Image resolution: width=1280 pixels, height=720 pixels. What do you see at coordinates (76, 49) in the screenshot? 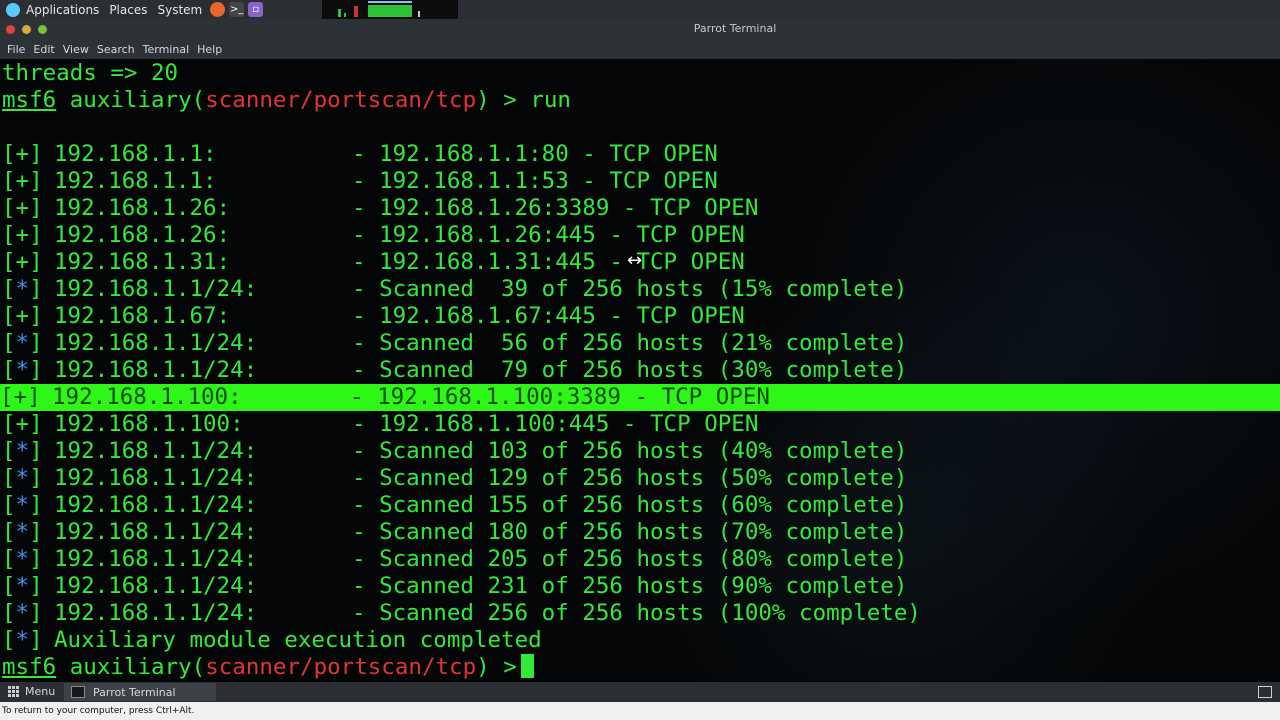
I see `menu-view: View` at bounding box center [76, 49].